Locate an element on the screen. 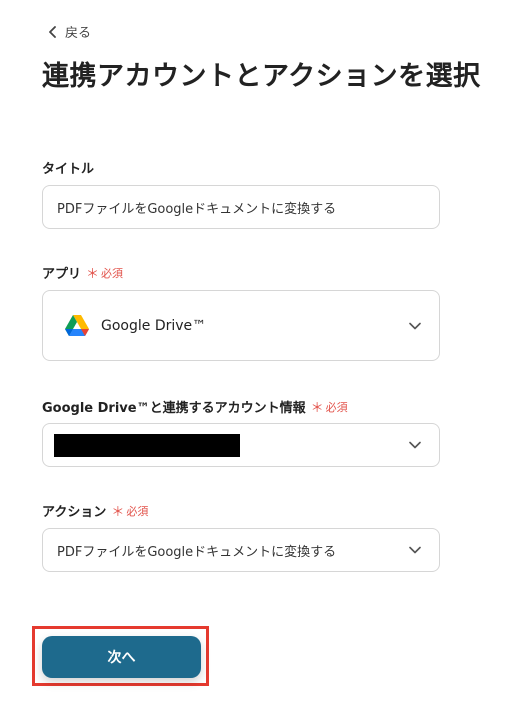  title-input: PDFファイルをGoogleドキュメントに変換する is located at coordinates (241, 207).